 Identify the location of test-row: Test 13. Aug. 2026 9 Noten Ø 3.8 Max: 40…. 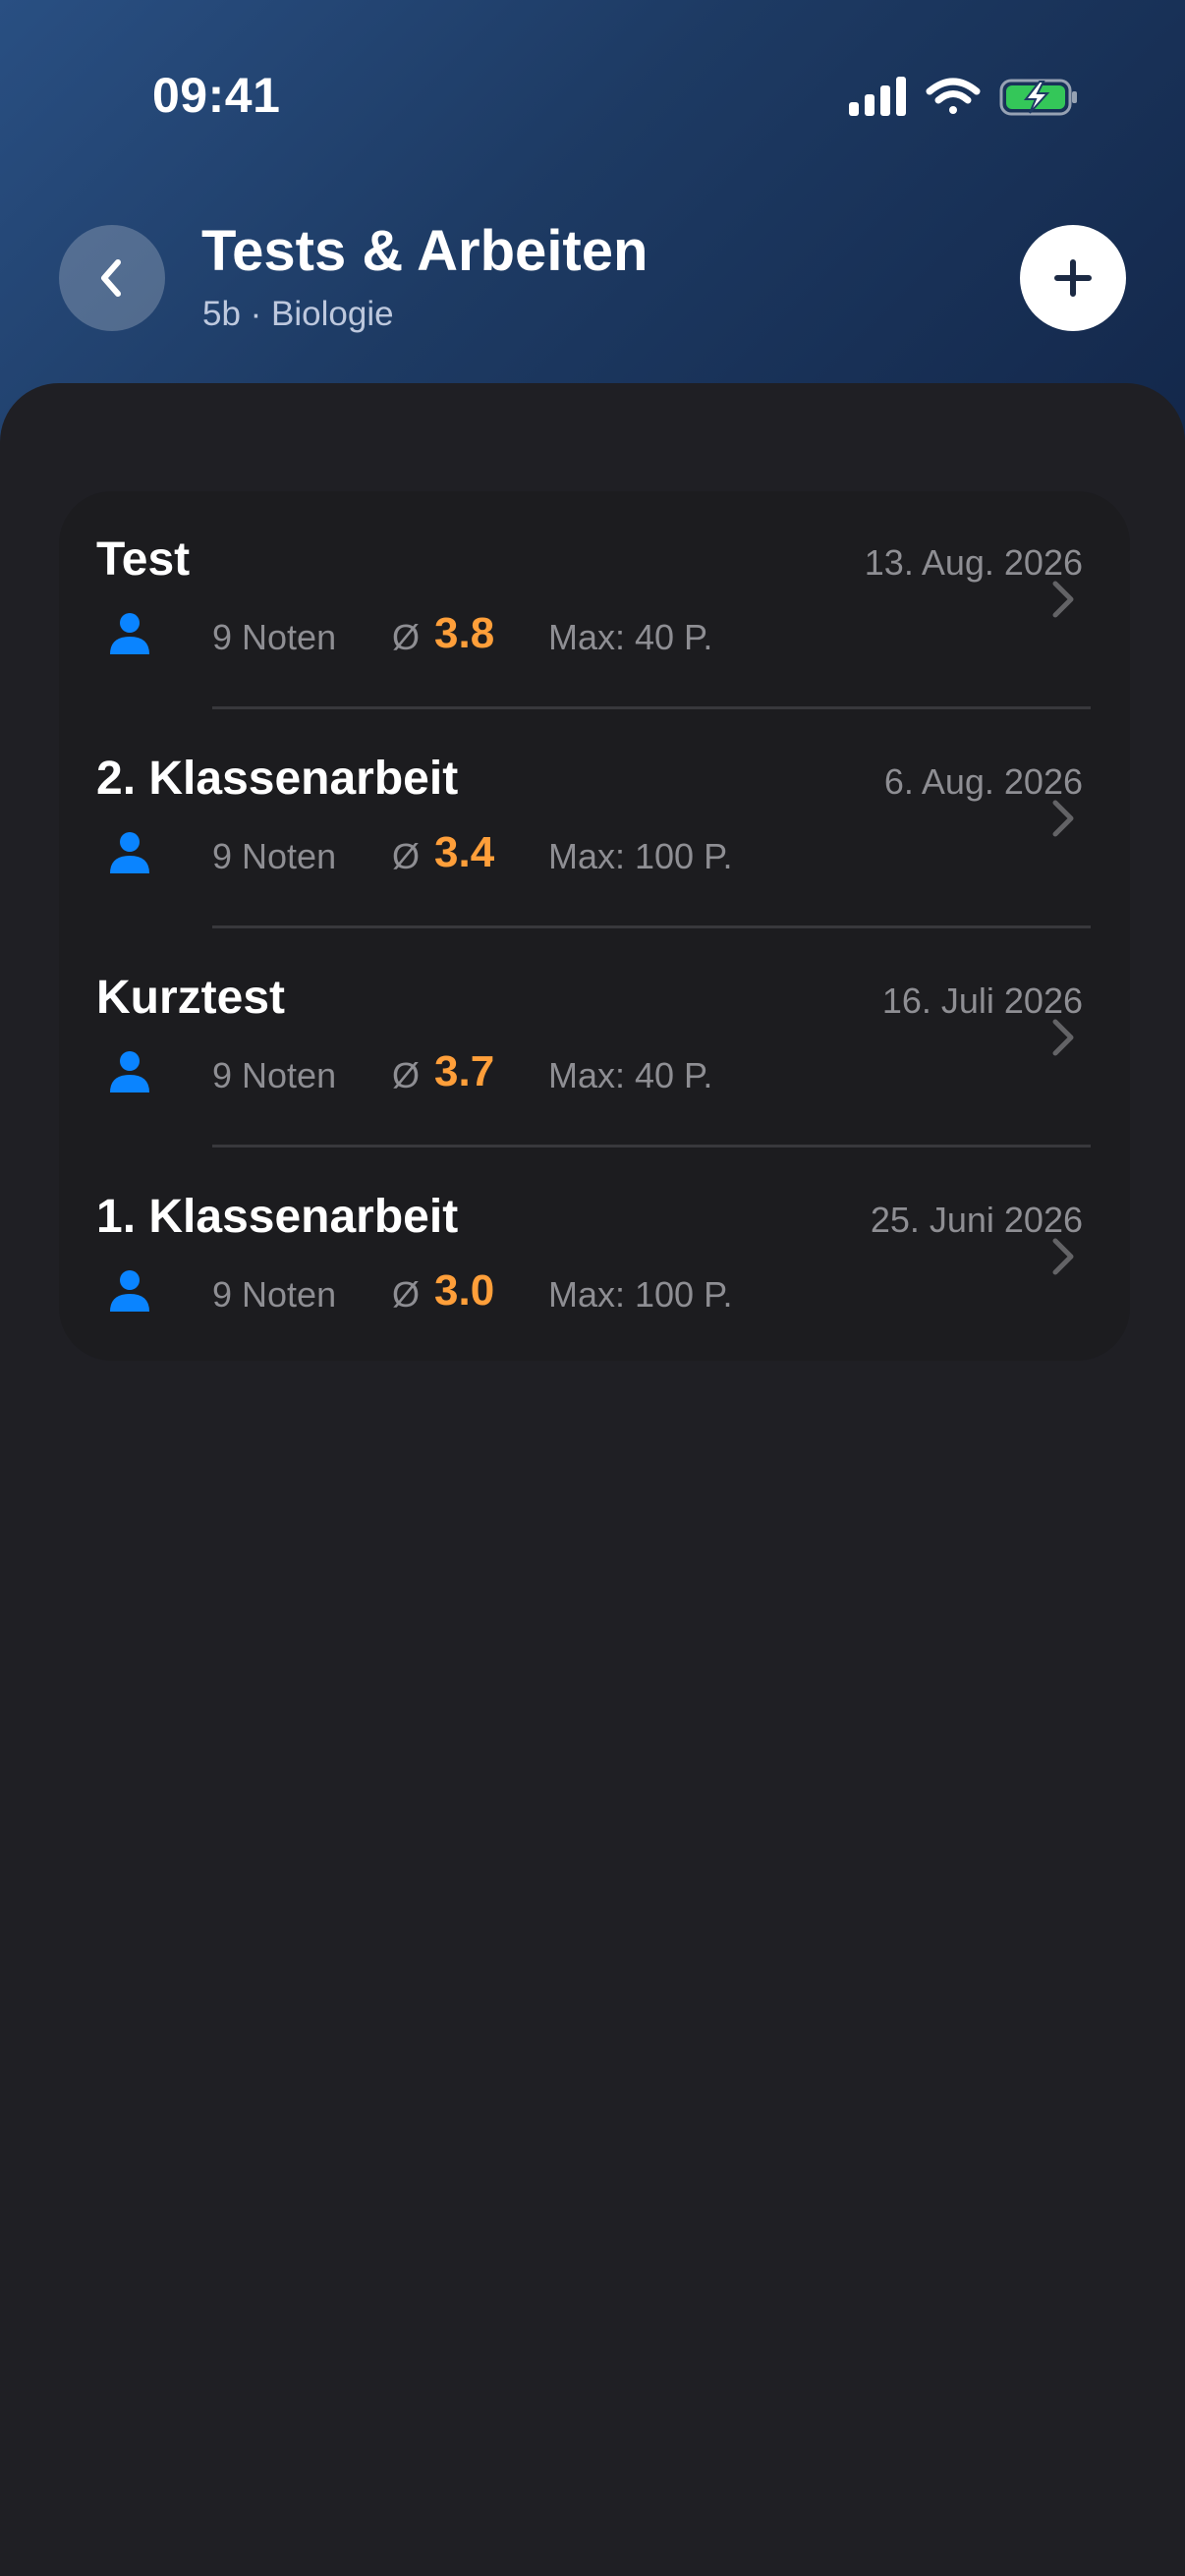
(594, 600).